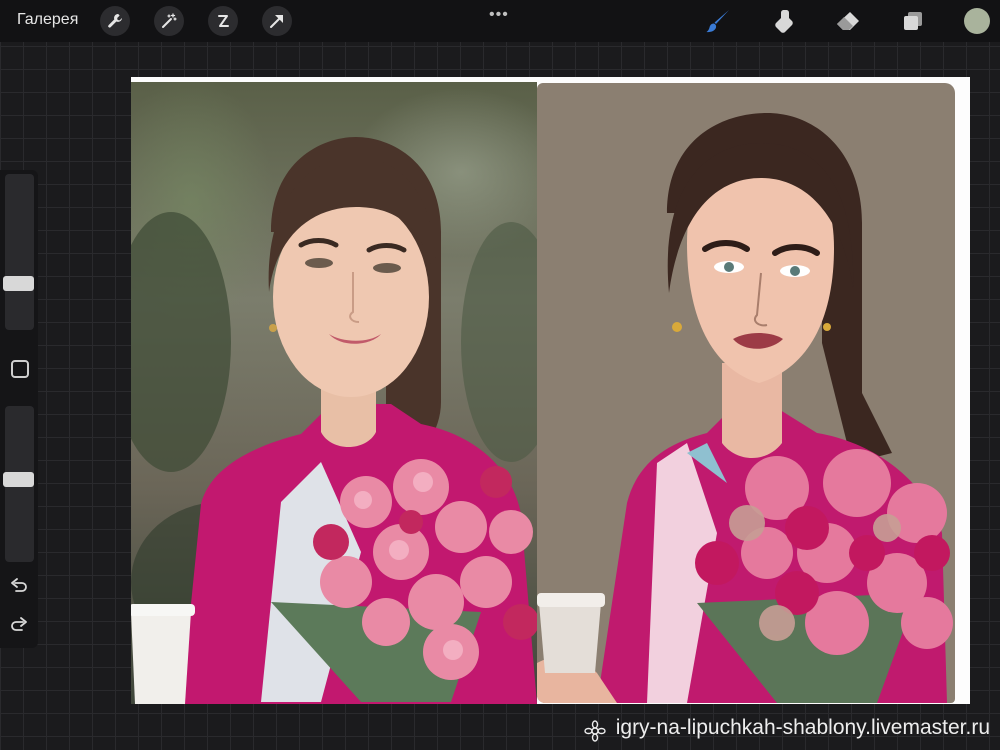 The height and width of the screenshot is (750, 1000). What do you see at coordinates (595, 731) in the screenshot?
I see `watermark-flower-icon` at bounding box center [595, 731].